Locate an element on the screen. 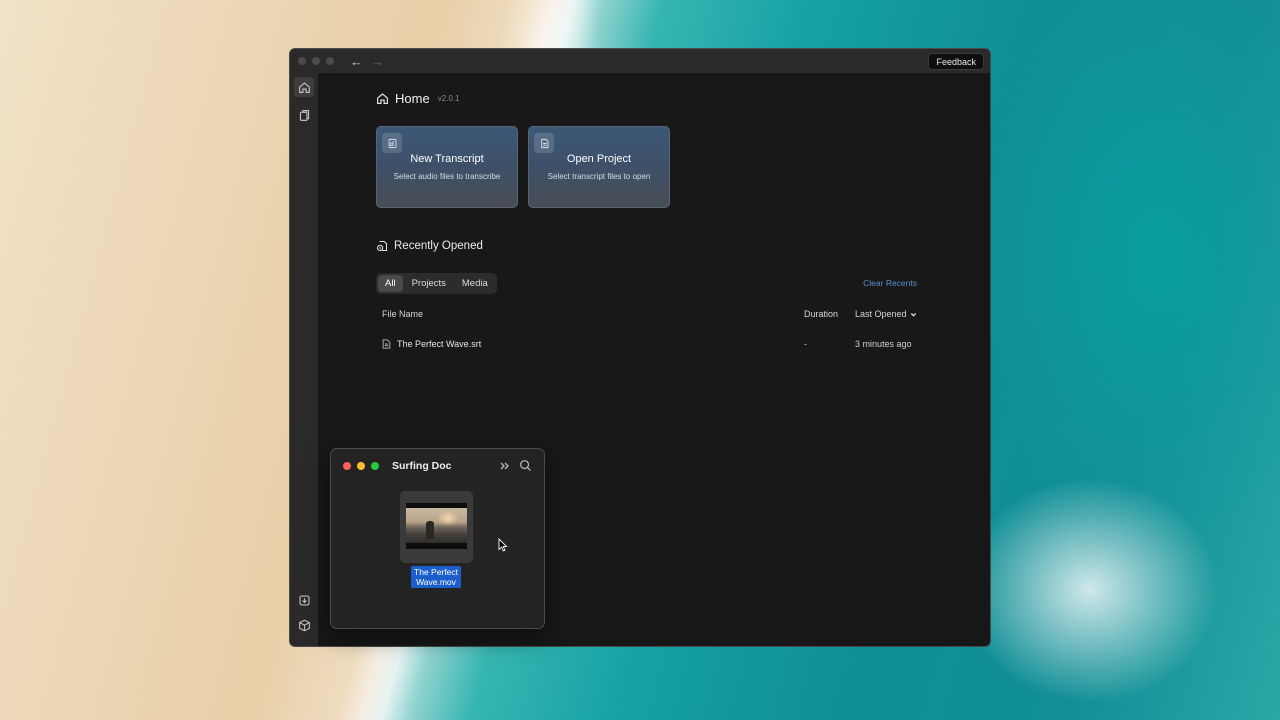 Image resolution: width=1280 pixels, height=720 pixels. file-name: The Perfect Wave.srt is located at coordinates (439, 344).